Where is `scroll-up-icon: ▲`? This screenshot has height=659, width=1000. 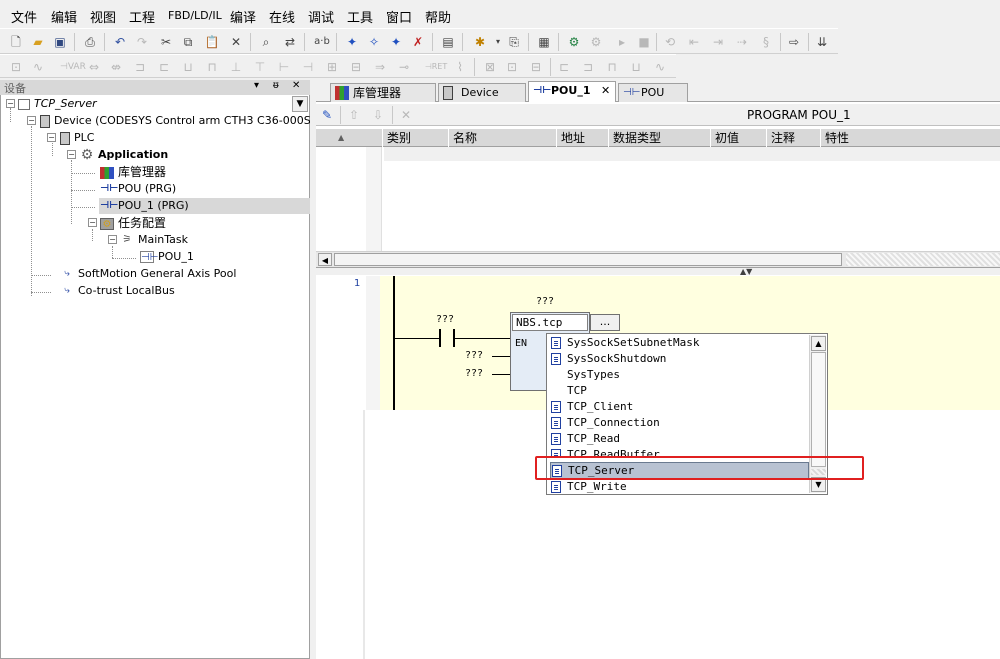
scroll-up-icon: ▲ is located at coordinates (818, 343).